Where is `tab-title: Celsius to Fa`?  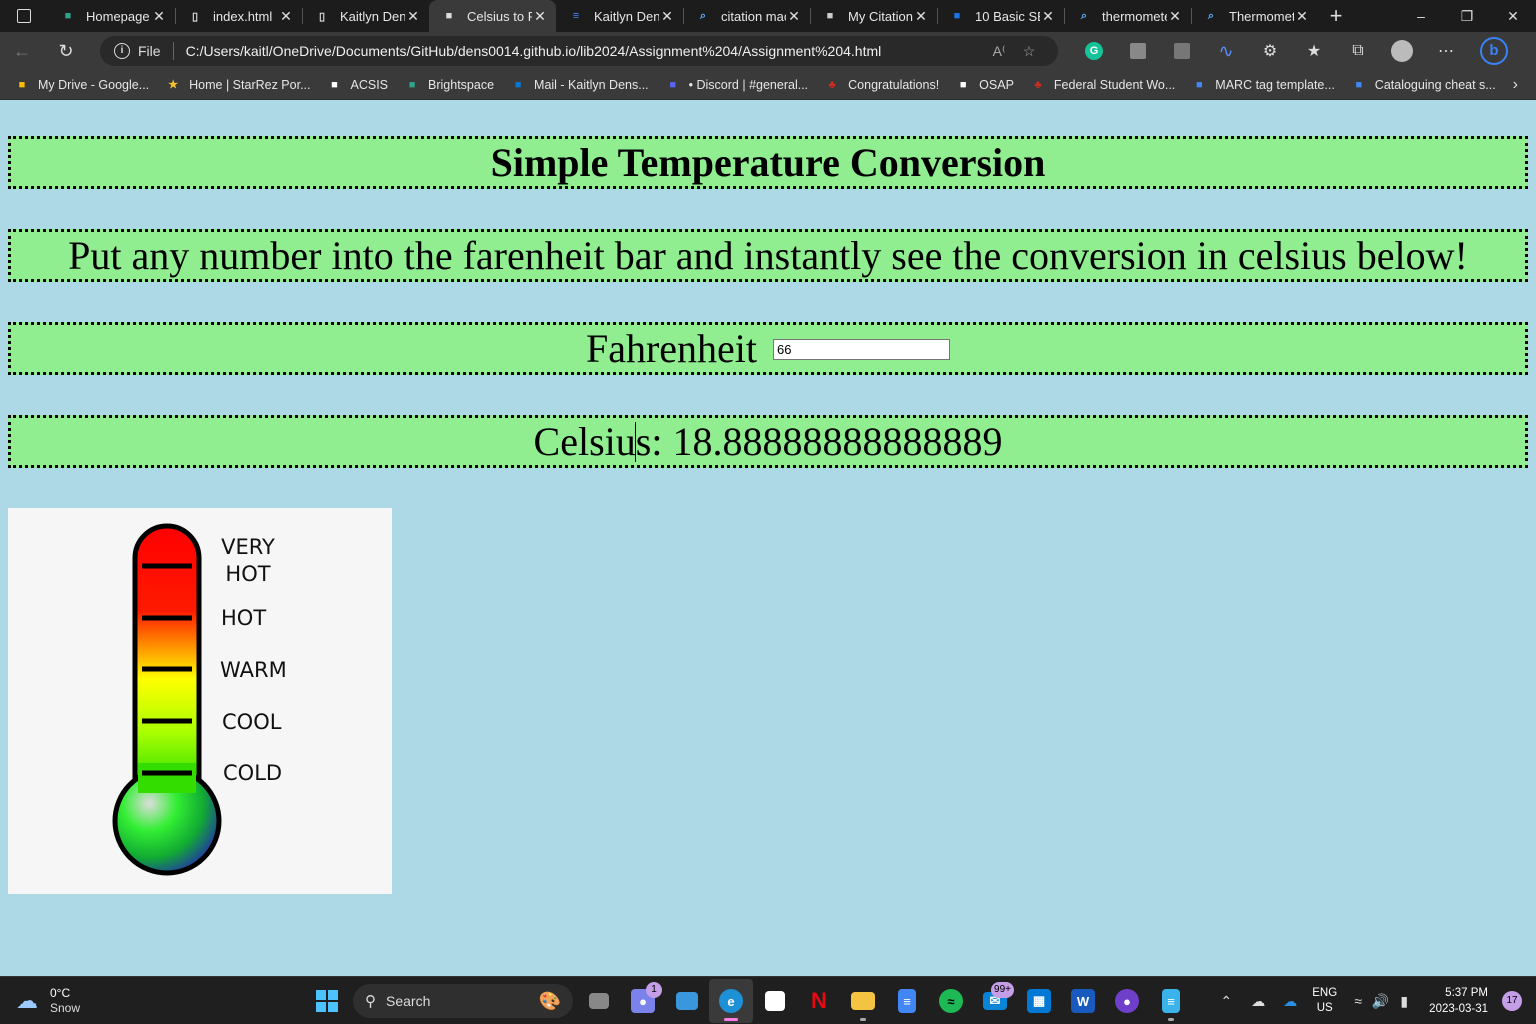
tab-title: Celsius to Fa is located at coordinates (499, 16).